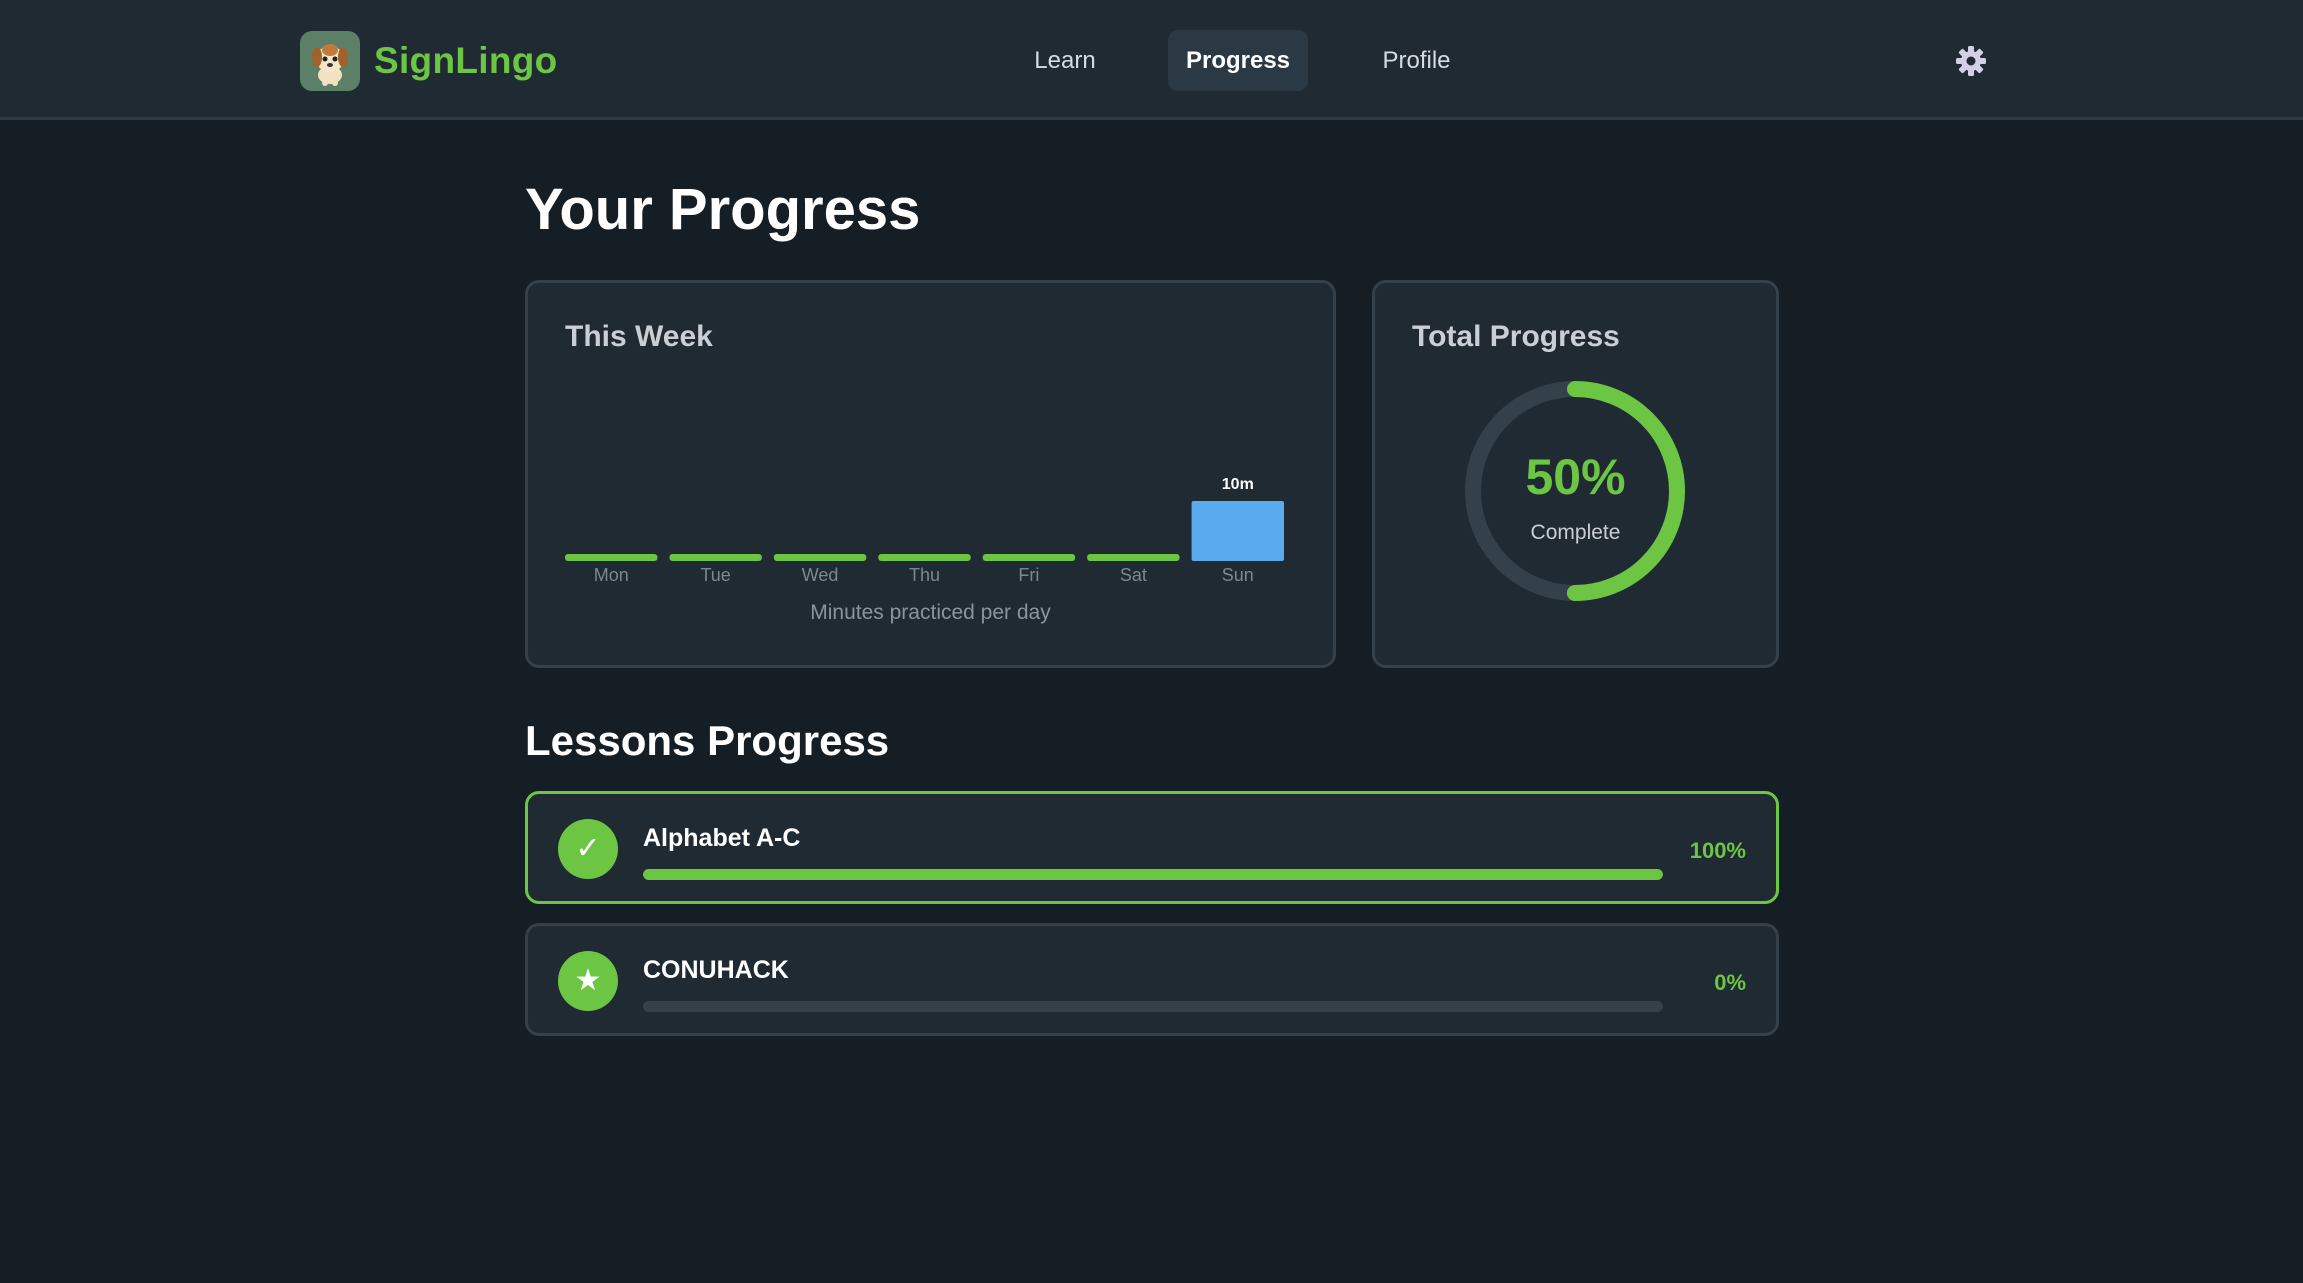  What do you see at coordinates (330, 61) in the screenshot?
I see `dog-logo-icon` at bounding box center [330, 61].